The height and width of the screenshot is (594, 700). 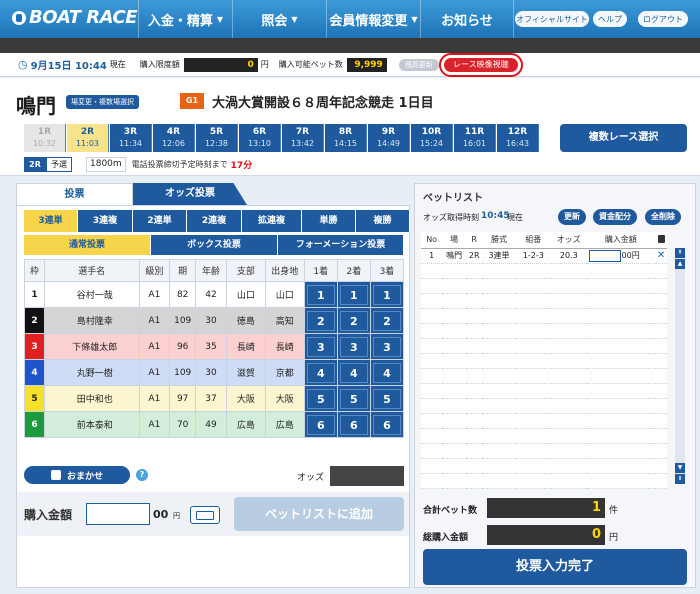 What do you see at coordinates (386, 320) in the screenshot?
I see `pick-3-button: 2` at bounding box center [386, 320].